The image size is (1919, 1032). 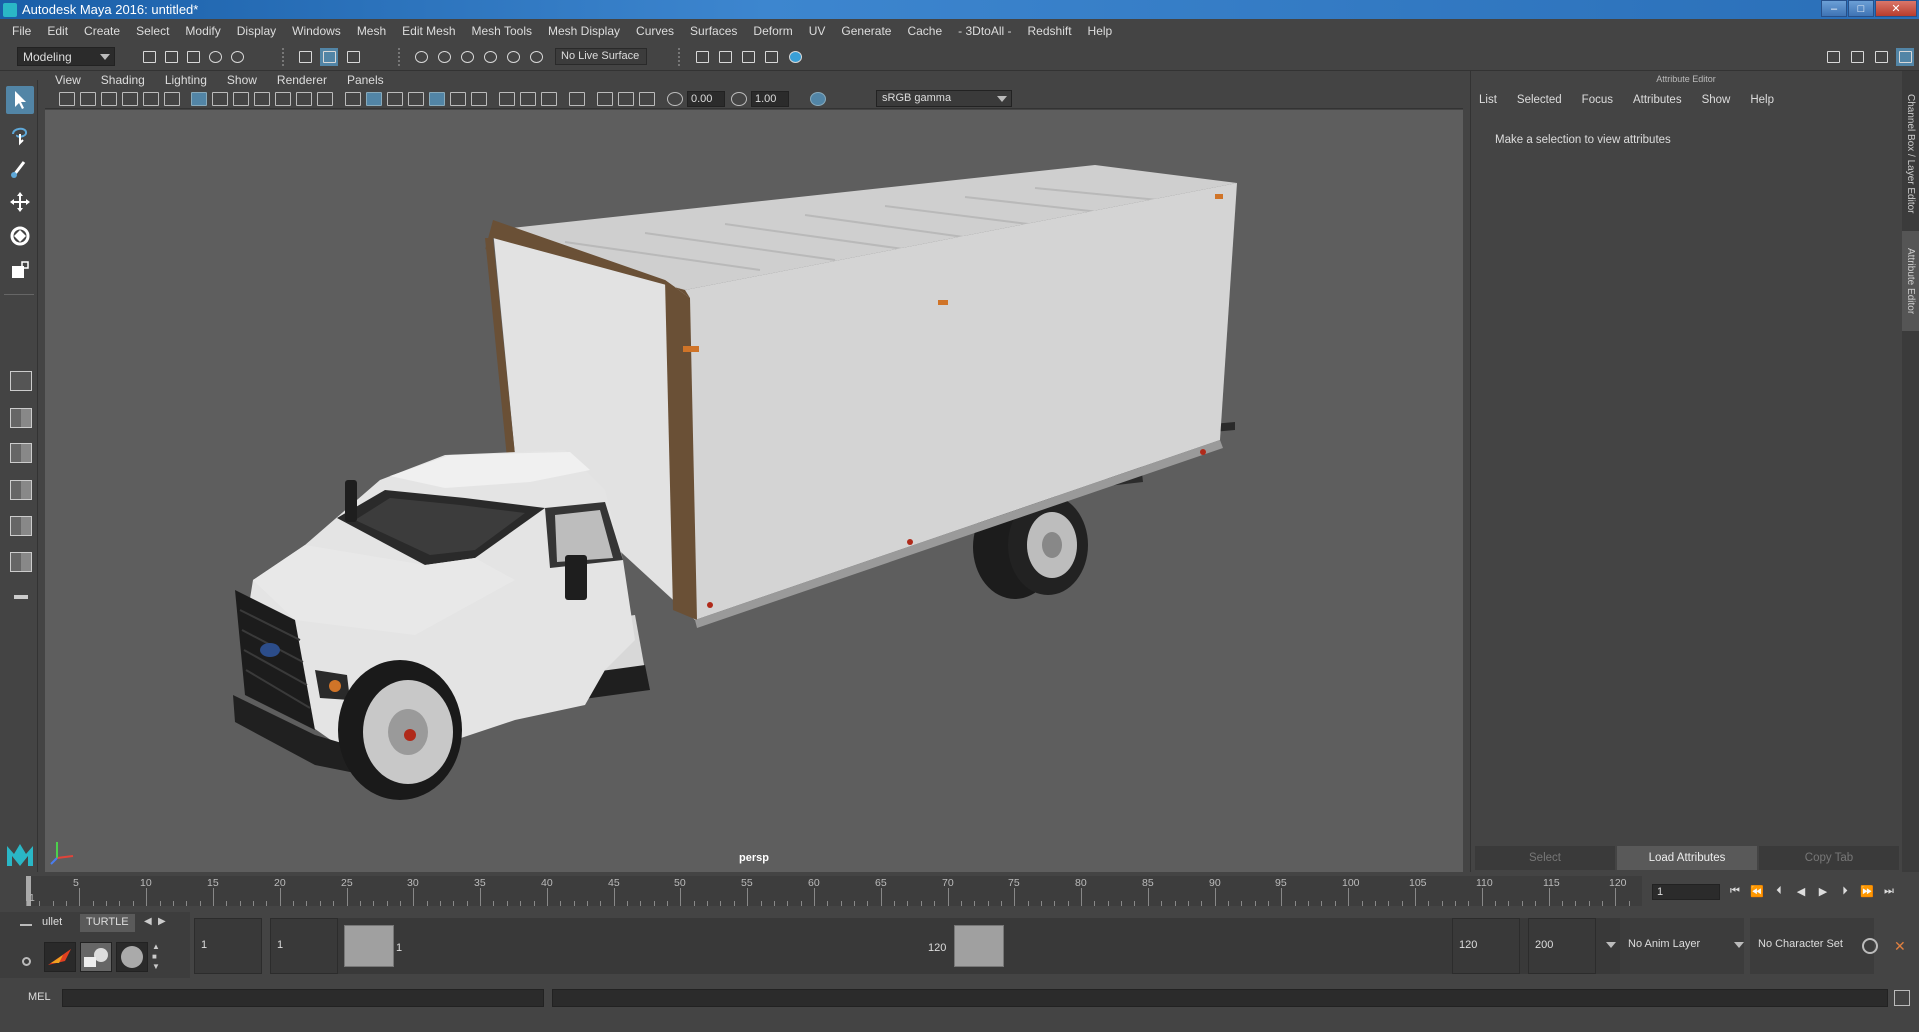 I want to click on viewport-menu-view: View, so click(x=68, y=80).